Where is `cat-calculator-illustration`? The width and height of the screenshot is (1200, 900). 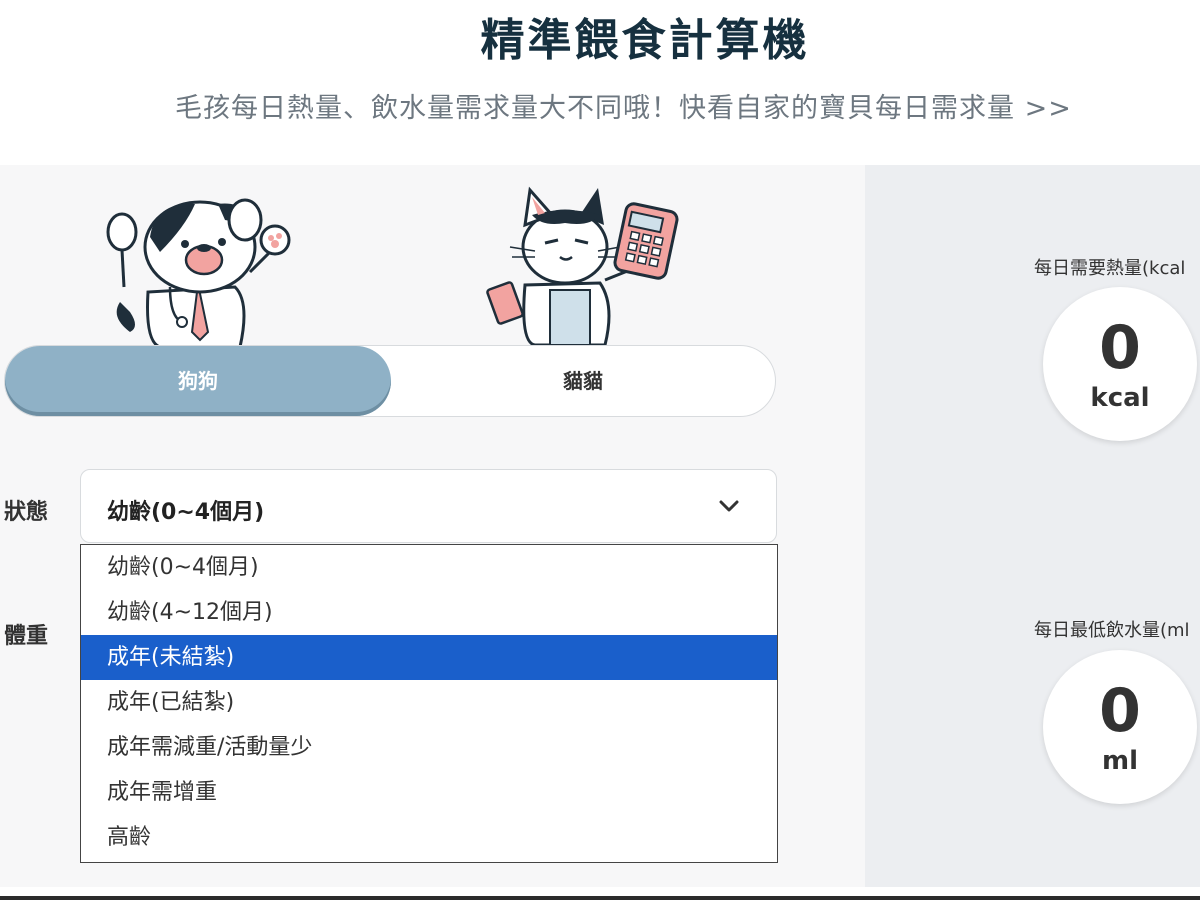 cat-calculator-illustration is located at coordinates (582, 265).